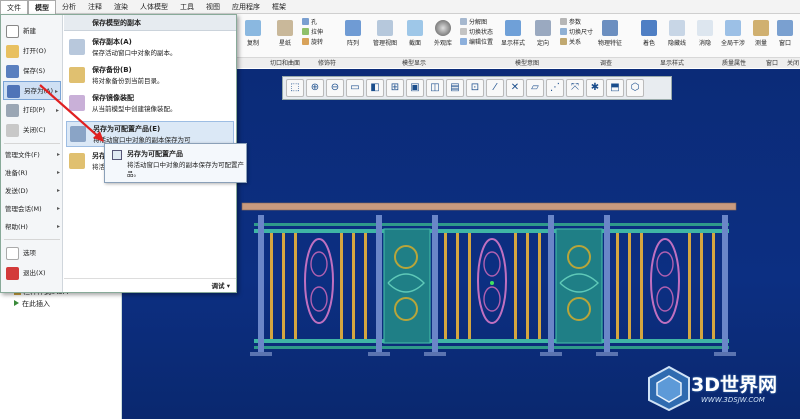 The height and width of the screenshot is (419, 800). What do you see at coordinates (513, 38) in the screenshot?
I see `ribbon-display-style-button: 显示样式` at bounding box center [513, 38].